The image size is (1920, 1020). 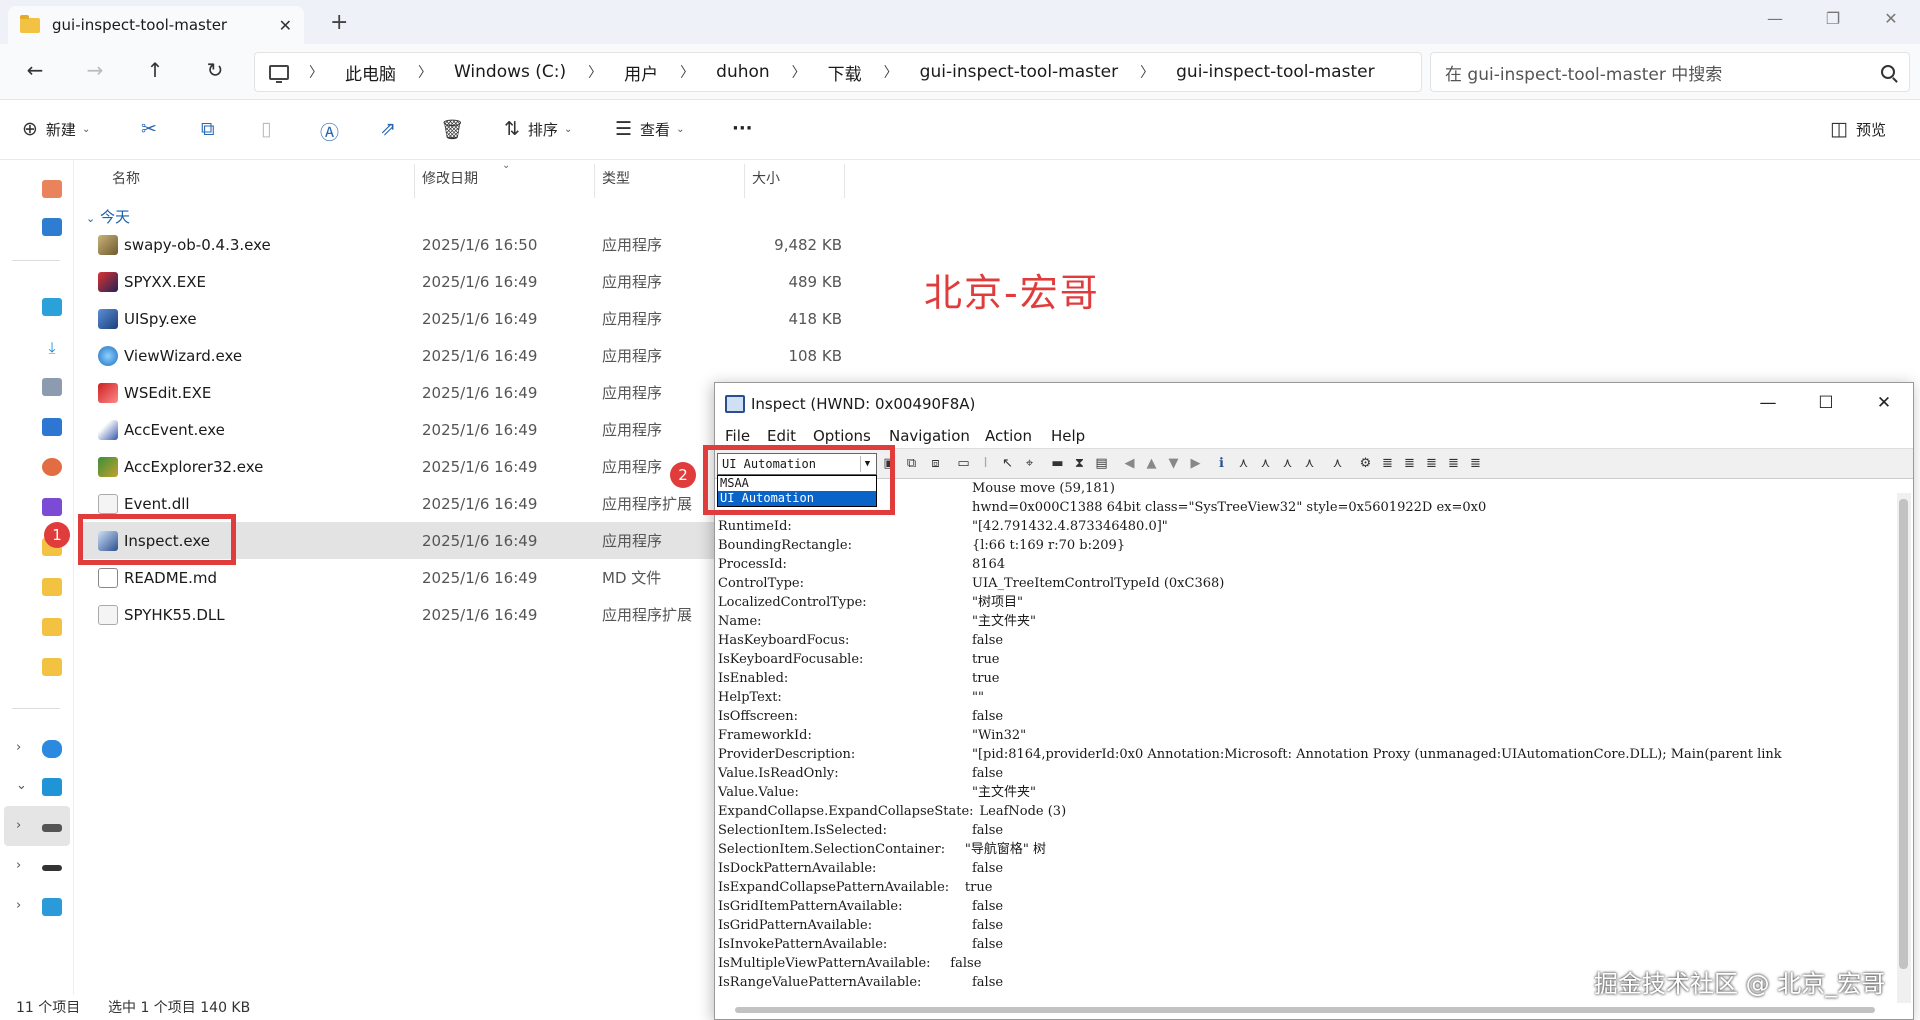 I want to click on chevron-down-icon: ⌄, so click(x=21, y=785).